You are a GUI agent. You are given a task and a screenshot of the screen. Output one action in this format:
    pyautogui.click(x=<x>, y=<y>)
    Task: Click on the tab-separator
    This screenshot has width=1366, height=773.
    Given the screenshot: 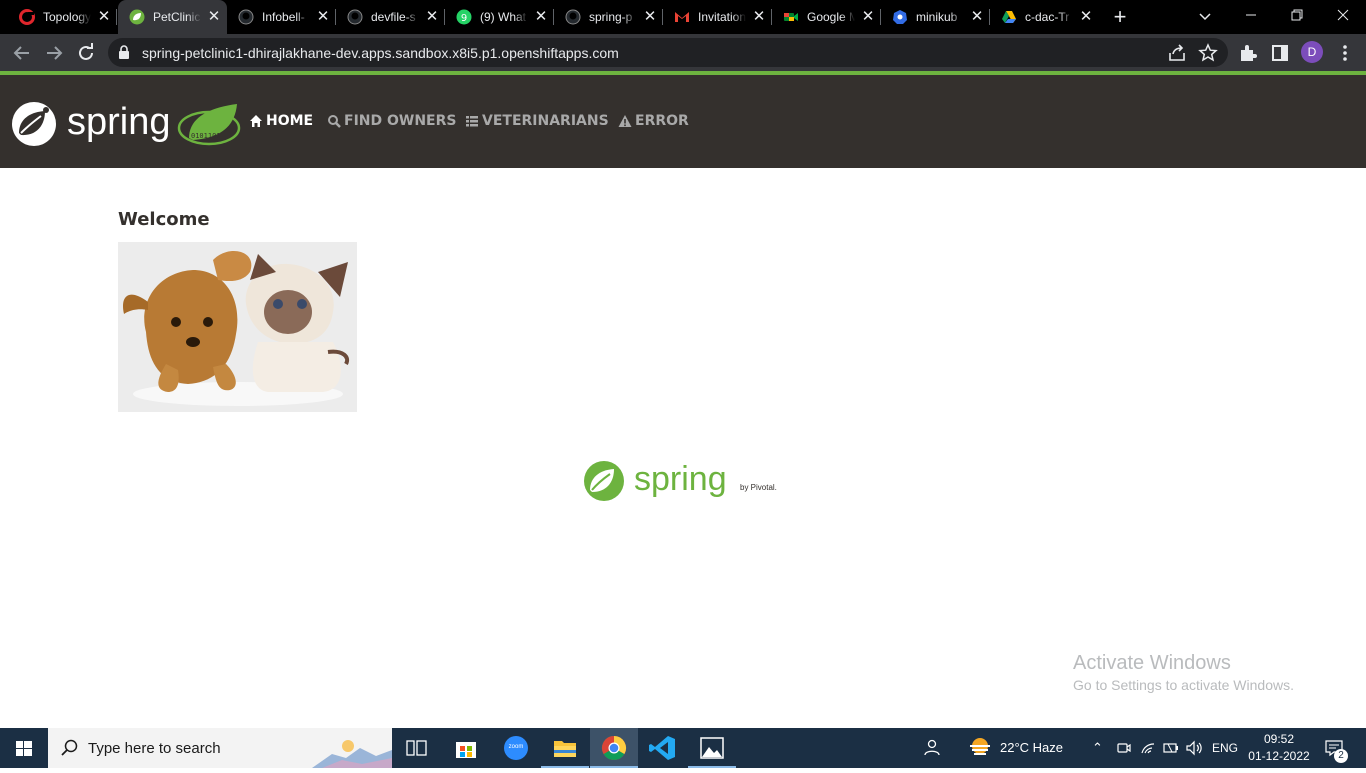 What is the action you would take?
    pyautogui.click(x=116, y=17)
    